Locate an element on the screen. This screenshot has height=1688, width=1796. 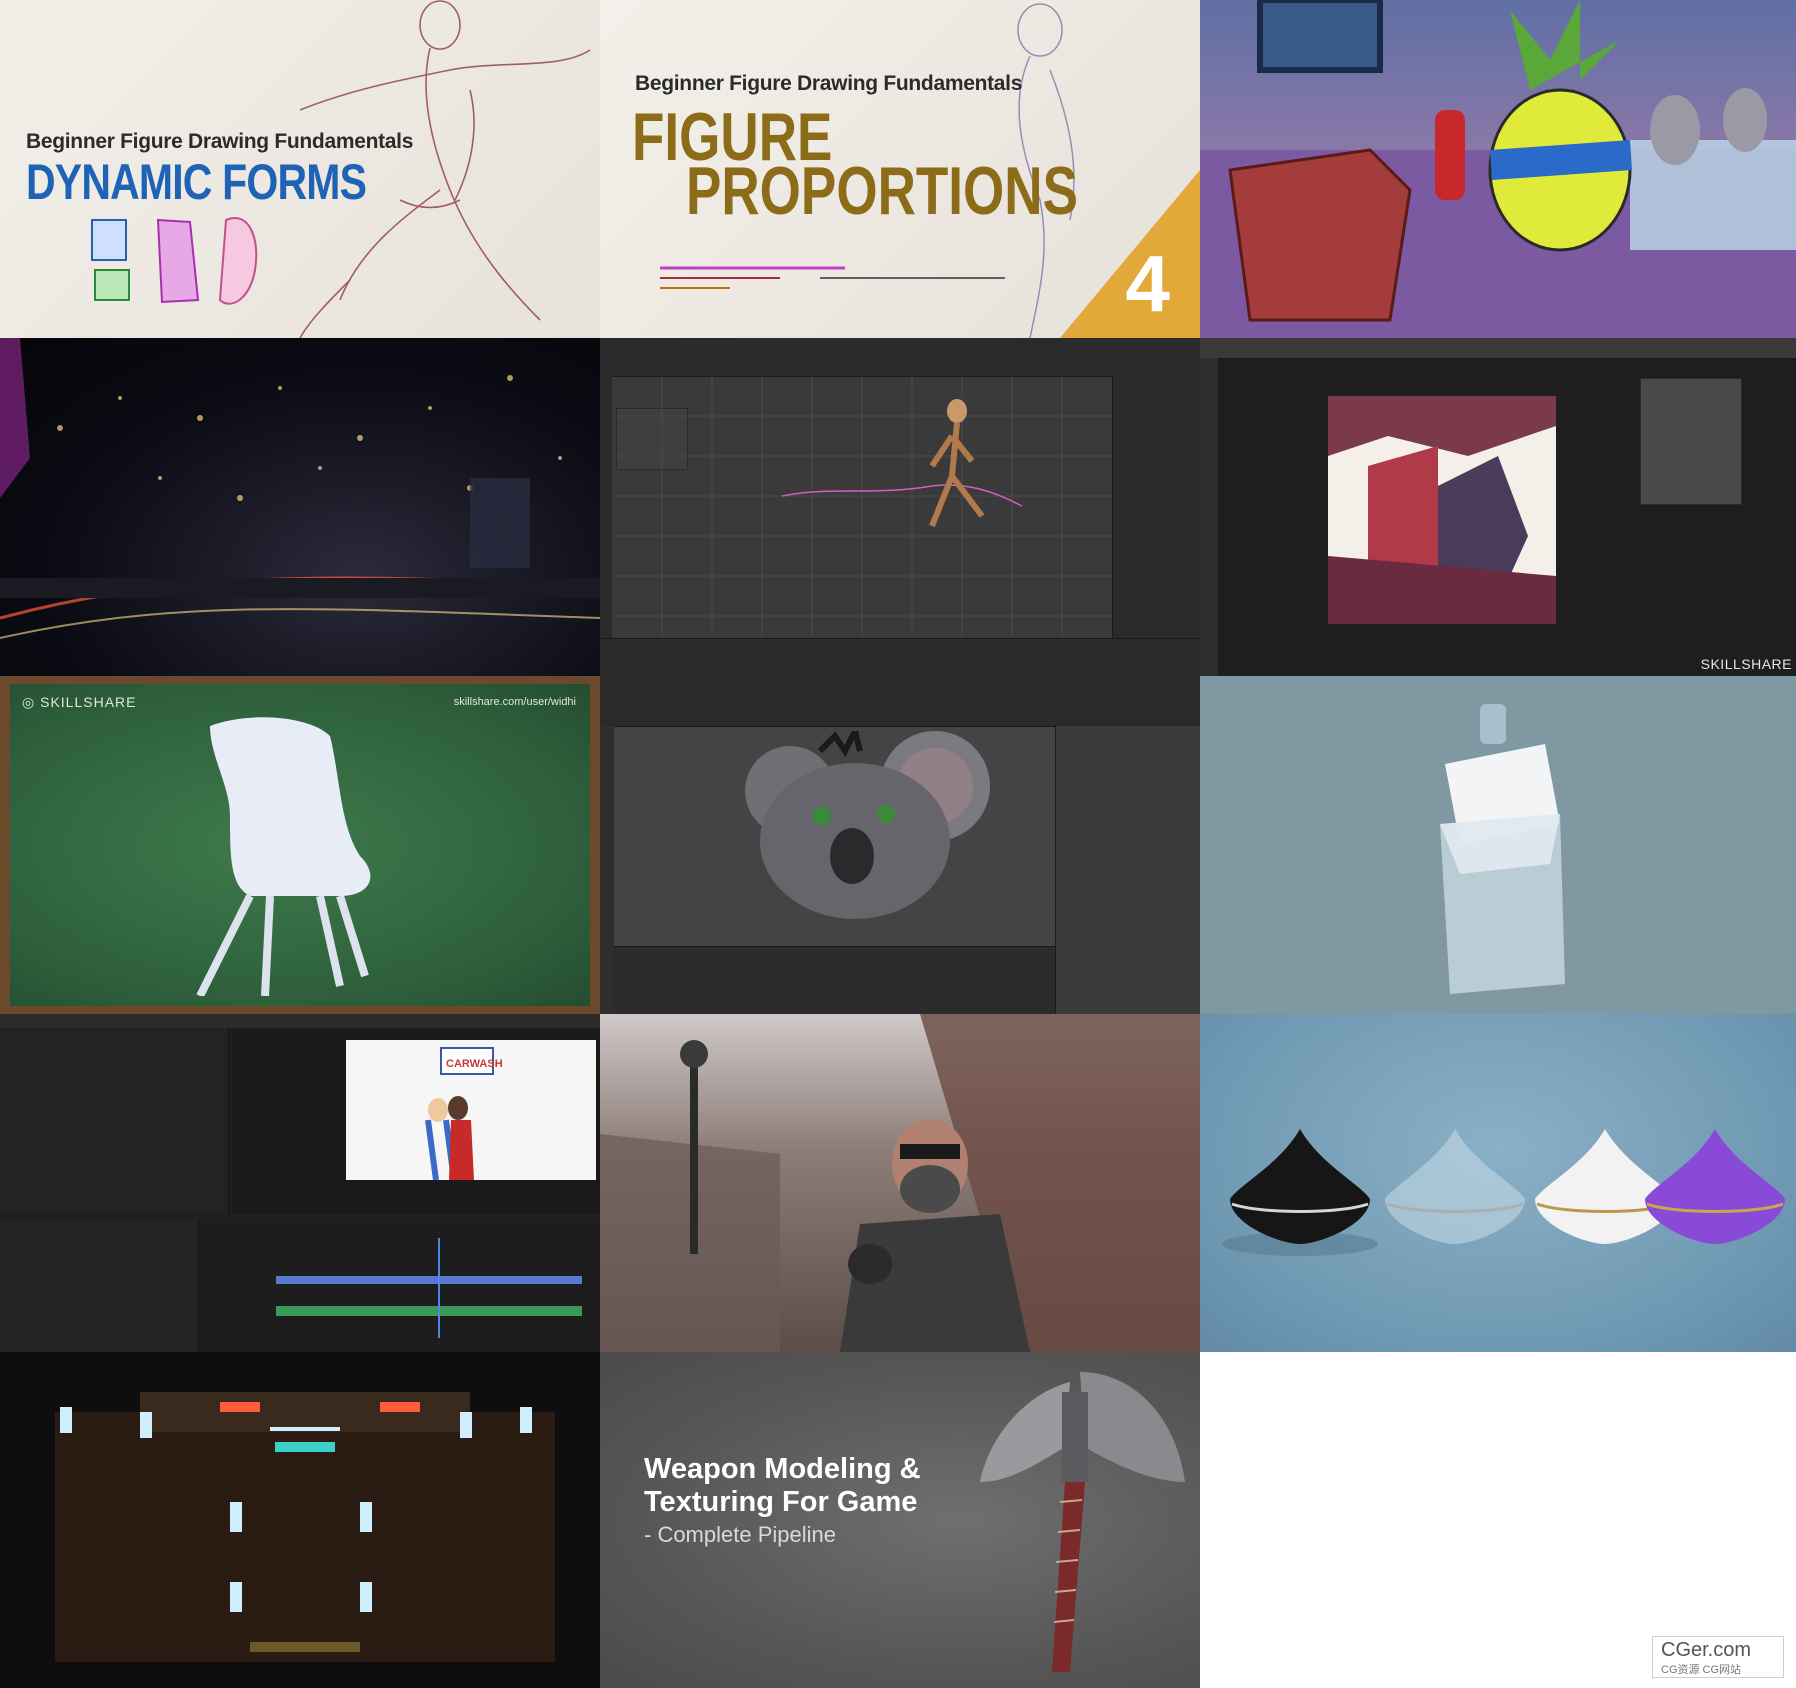
course-title-line2: Texturing For Game is located at coordinates (781, 1502).